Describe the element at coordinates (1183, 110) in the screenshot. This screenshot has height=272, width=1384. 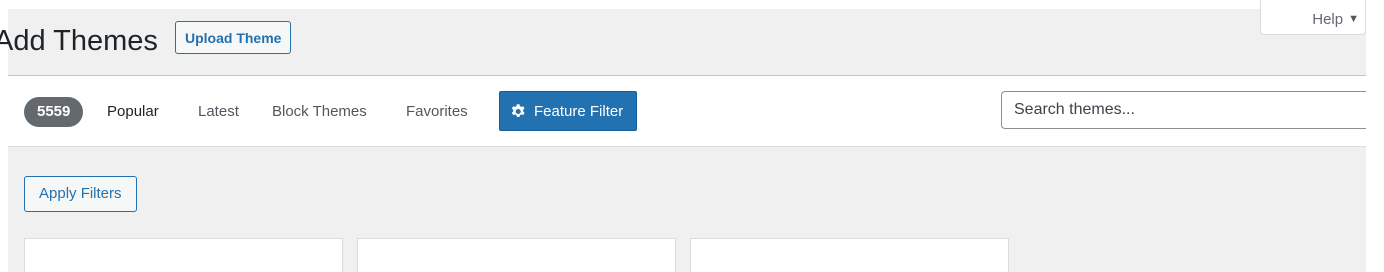
I see `search-themes-input` at that location.